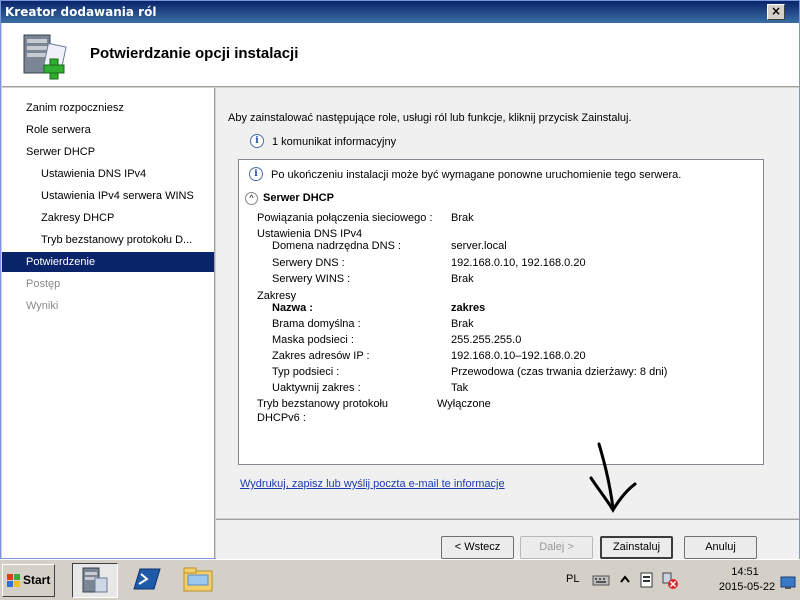 This screenshot has height=600, width=800. Describe the element at coordinates (747, 587) in the screenshot. I see `clock-date: 2015-05-22` at that location.